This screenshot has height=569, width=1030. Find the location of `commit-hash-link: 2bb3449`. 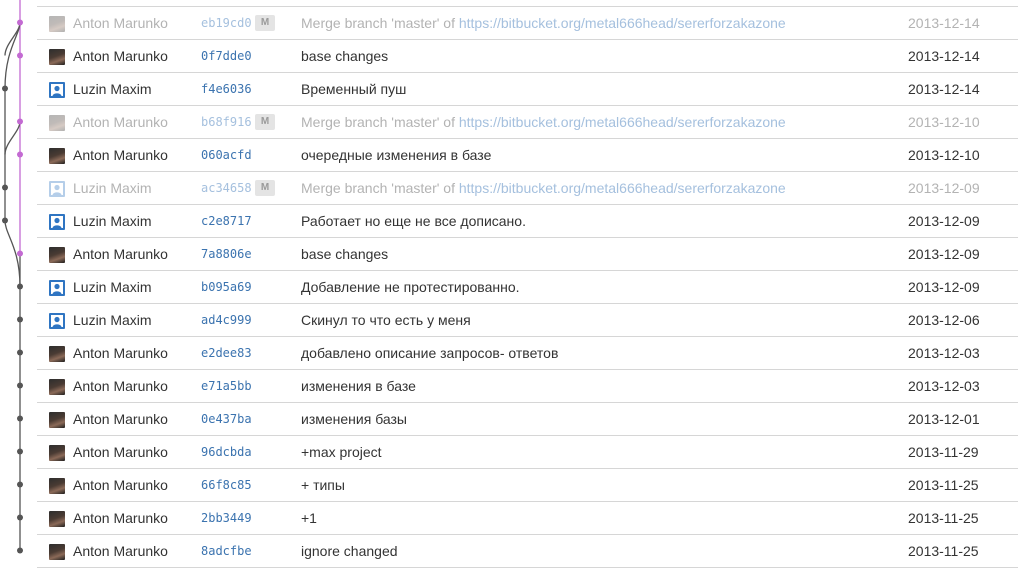

commit-hash-link: 2bb3449 is located at coordinates (226, 518).